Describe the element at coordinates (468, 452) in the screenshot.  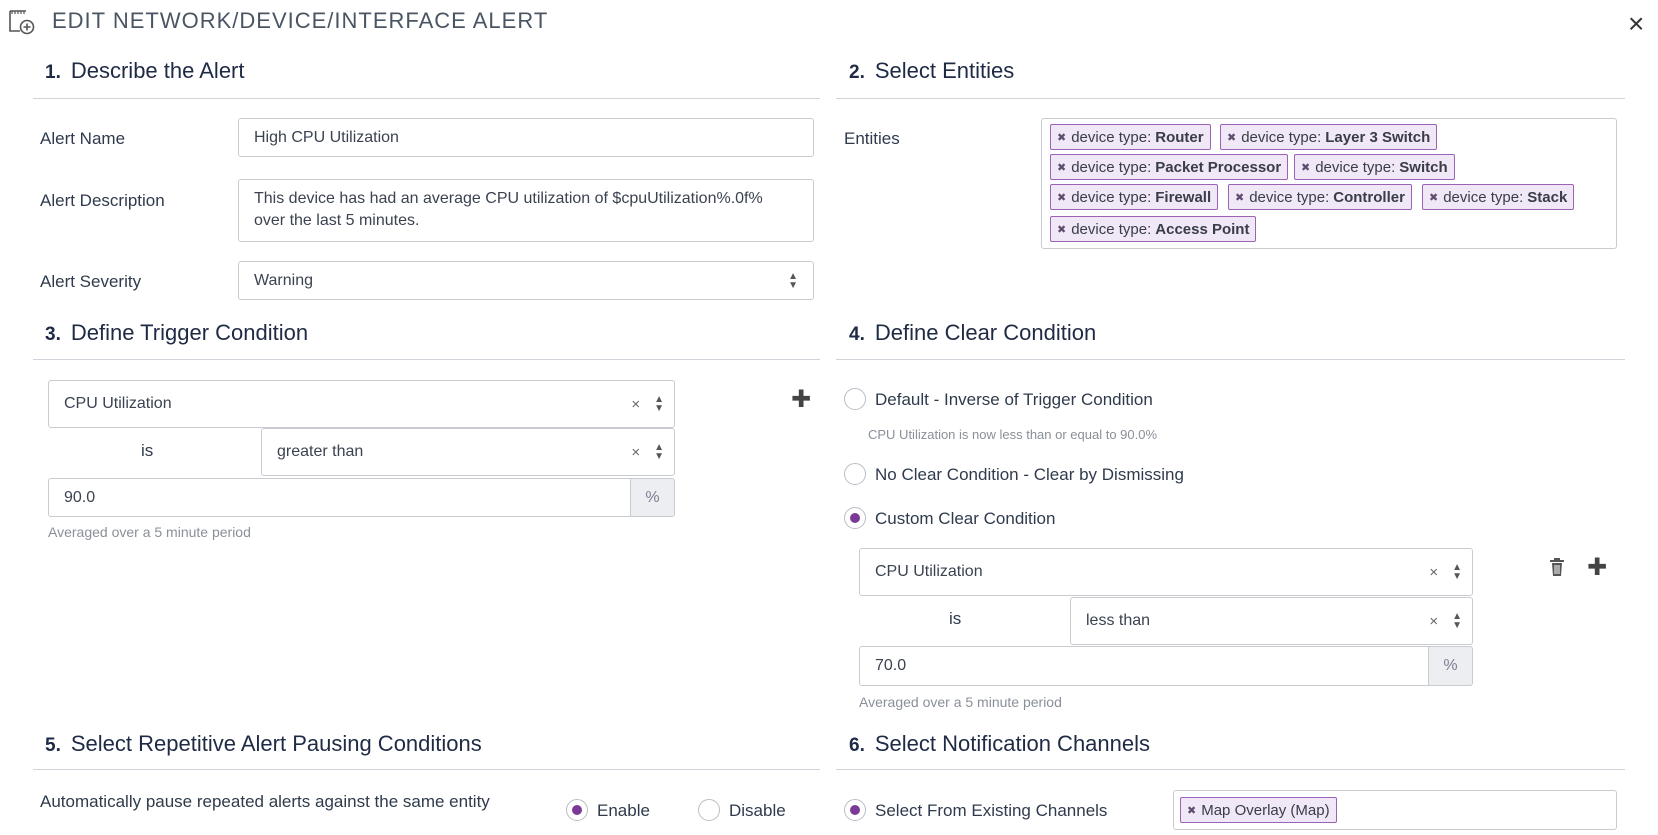
I see `trigger-operator-select: greater than × ▲ ▼` at that location.